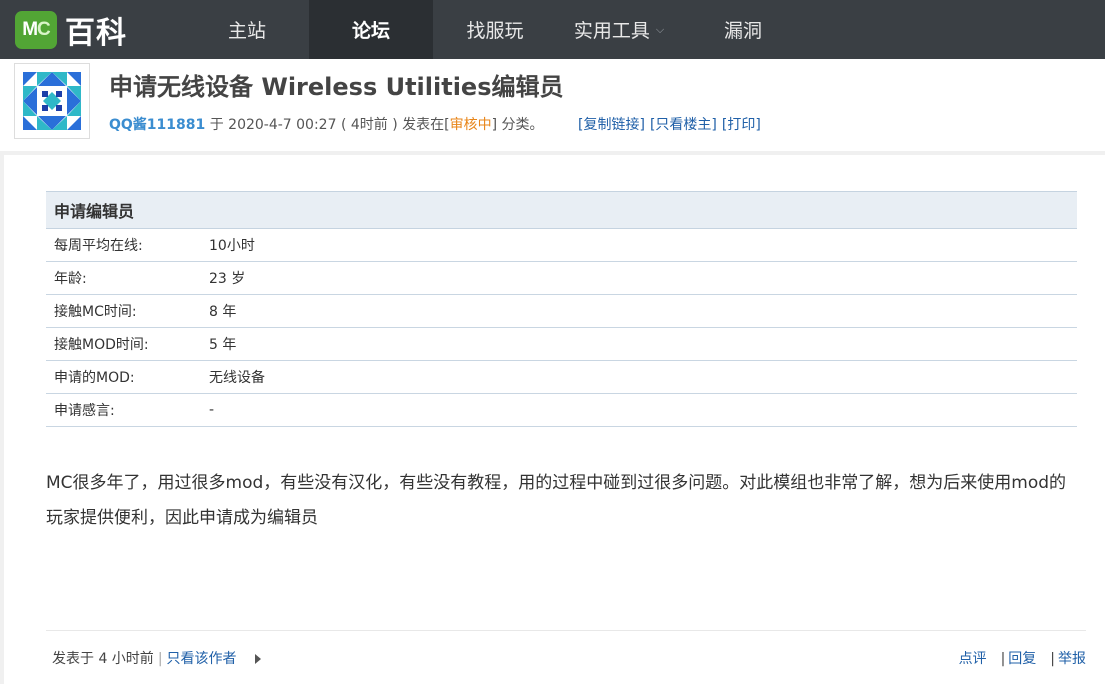  What do you see at coordinates (157, 125) in the screenshot?
I see `author-link: QQ酱111881` at bounding box center [157, 125].